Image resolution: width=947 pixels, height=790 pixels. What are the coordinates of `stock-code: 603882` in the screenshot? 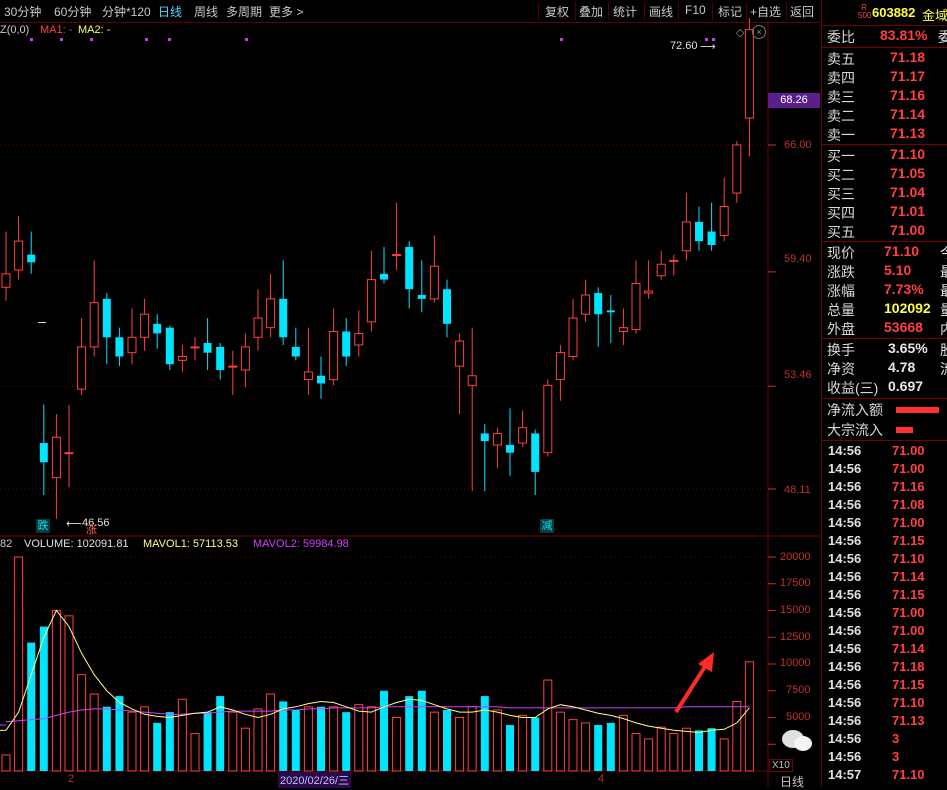 It's located at (894, 12).